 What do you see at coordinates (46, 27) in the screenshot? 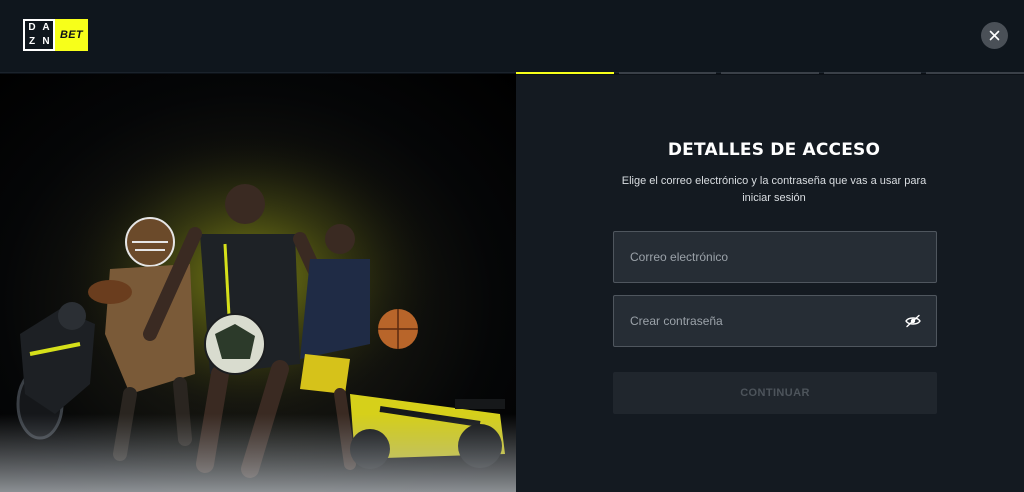
I see `logo-letter-a: A` at bounding box center [46, 27].